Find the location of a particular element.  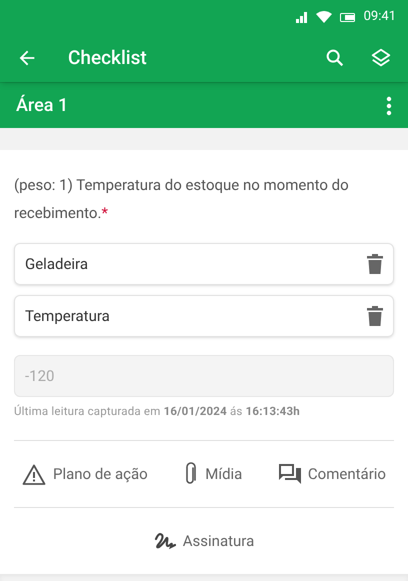

signal-icon is located at coordinates (302, 17).